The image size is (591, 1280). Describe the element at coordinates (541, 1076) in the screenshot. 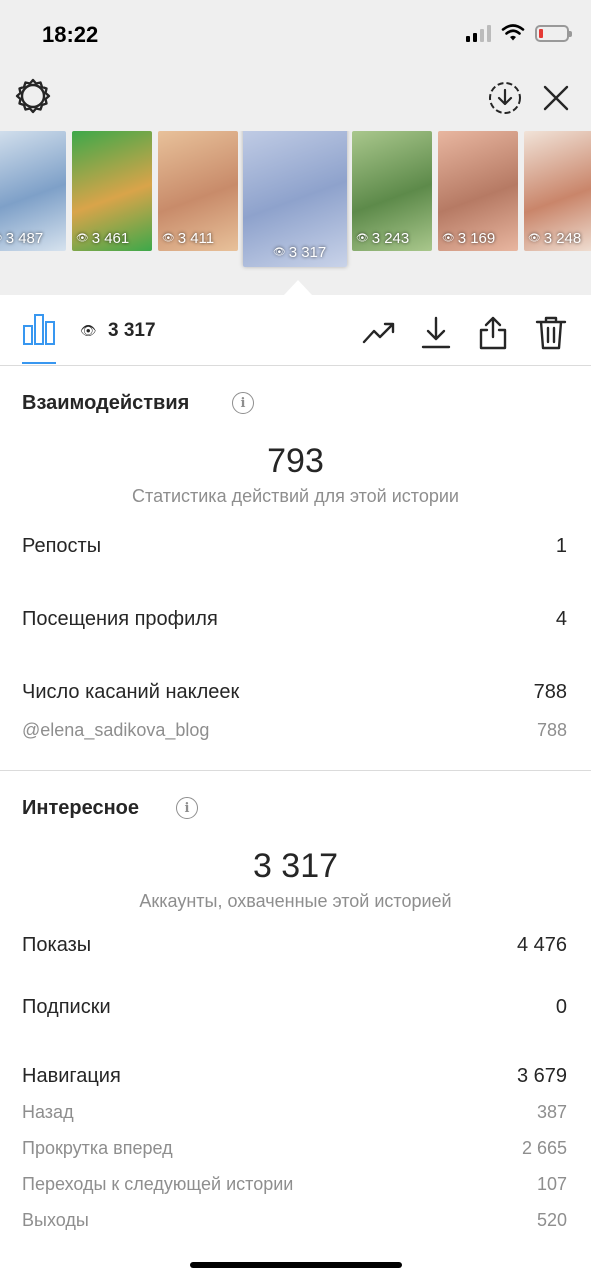

I see `row-navigation-value: 3 679` at that location.